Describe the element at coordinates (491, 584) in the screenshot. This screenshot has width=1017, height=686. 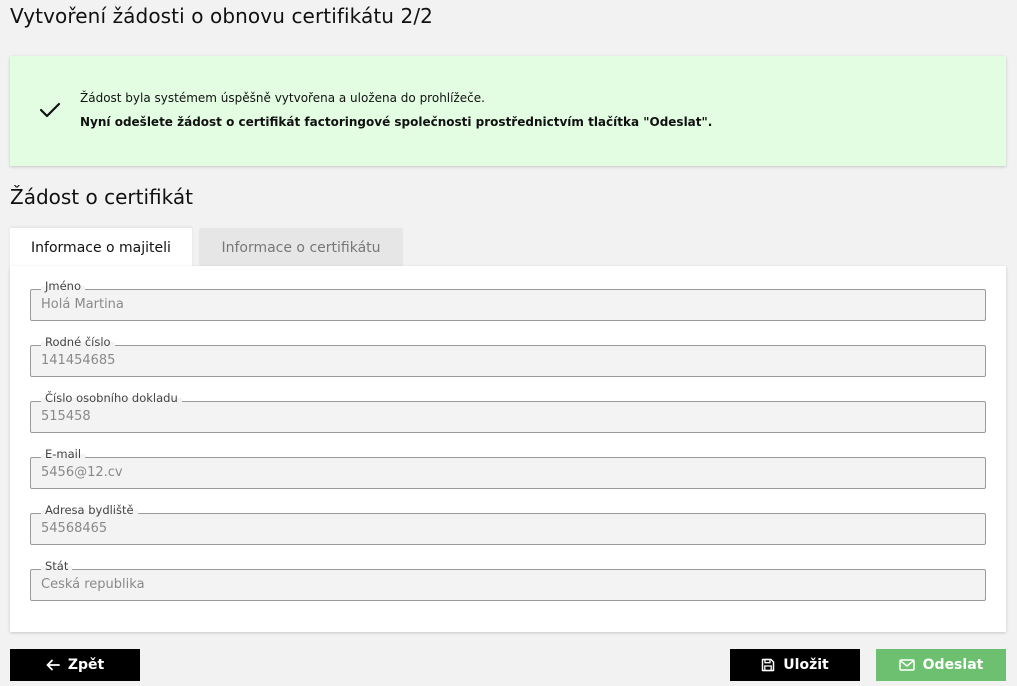
I see `country-input` at that location.